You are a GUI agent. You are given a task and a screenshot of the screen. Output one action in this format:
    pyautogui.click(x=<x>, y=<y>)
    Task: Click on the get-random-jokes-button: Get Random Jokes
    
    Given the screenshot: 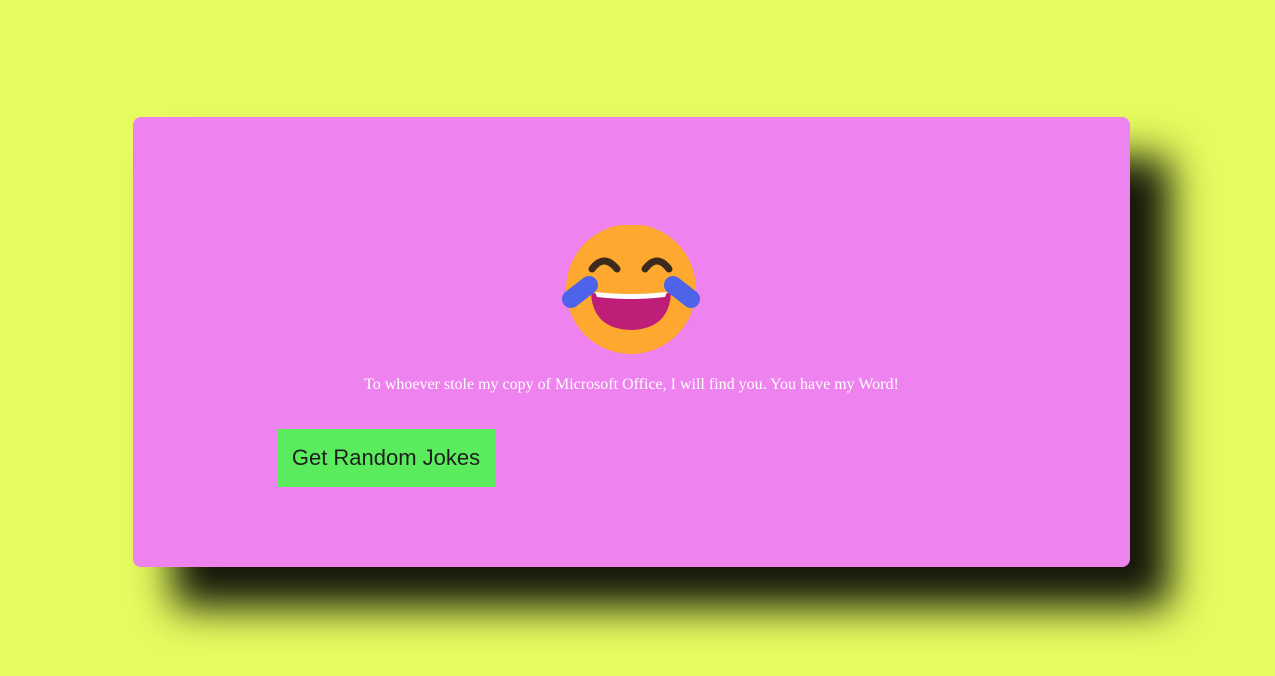 What is the action you would take?
    pyautogui.click(x=386, y=458)
    